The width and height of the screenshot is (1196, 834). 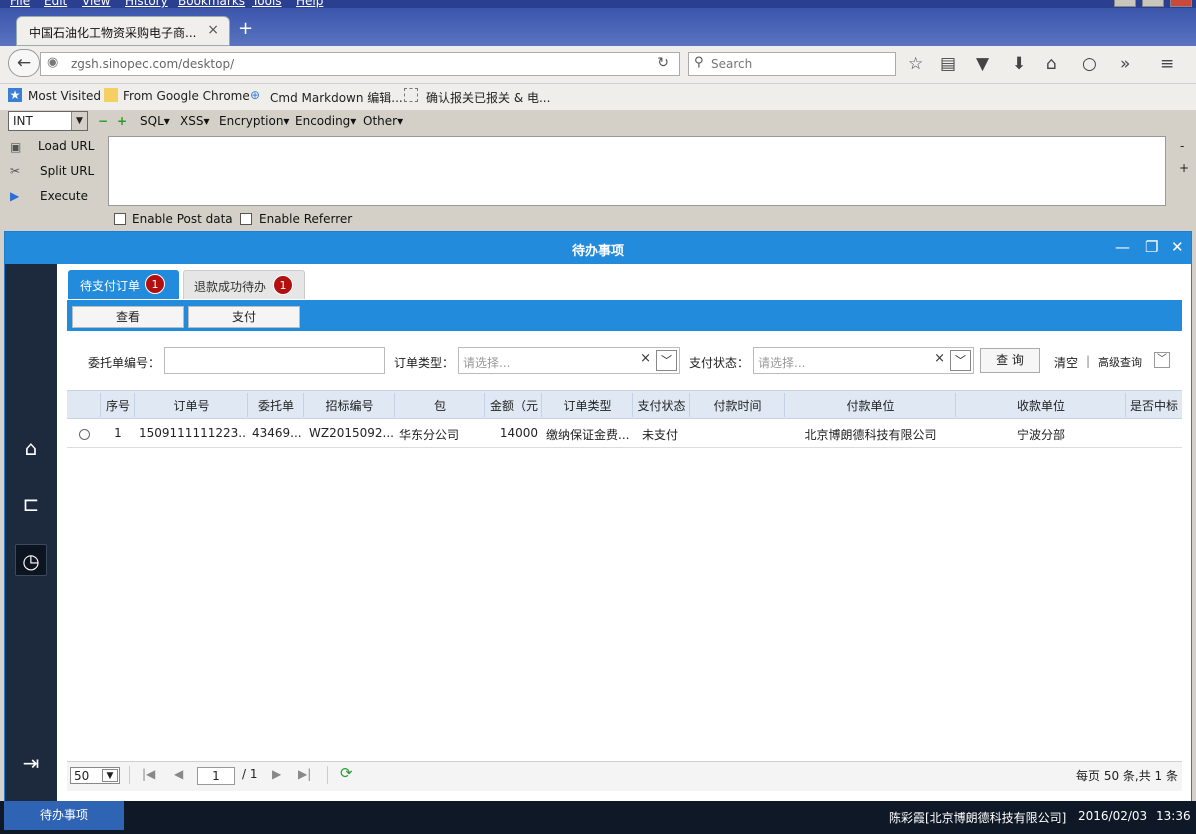 What do you see at coordinates (349, 405) in the screenshot?
I see `col-header-tender-no: 招标编号` at bounding box center [349, 405].